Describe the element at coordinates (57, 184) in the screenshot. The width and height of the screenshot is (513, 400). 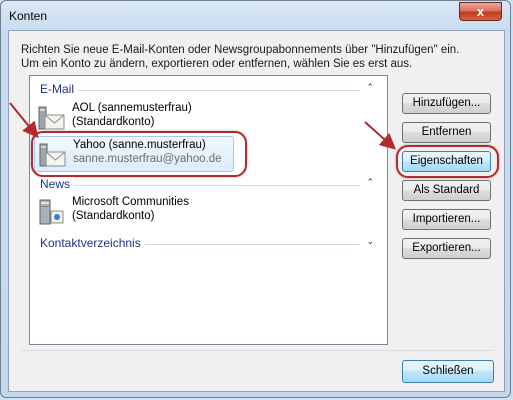
I see `group-title-news: News` at that location.